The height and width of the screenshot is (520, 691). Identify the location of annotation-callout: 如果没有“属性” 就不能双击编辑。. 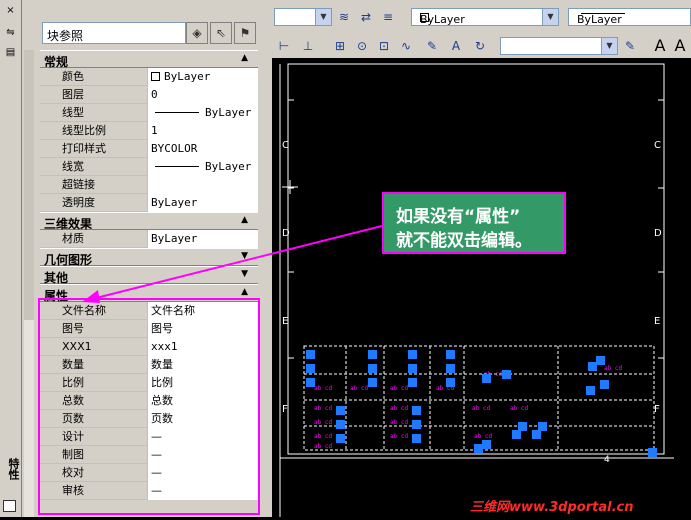
(474, 223).